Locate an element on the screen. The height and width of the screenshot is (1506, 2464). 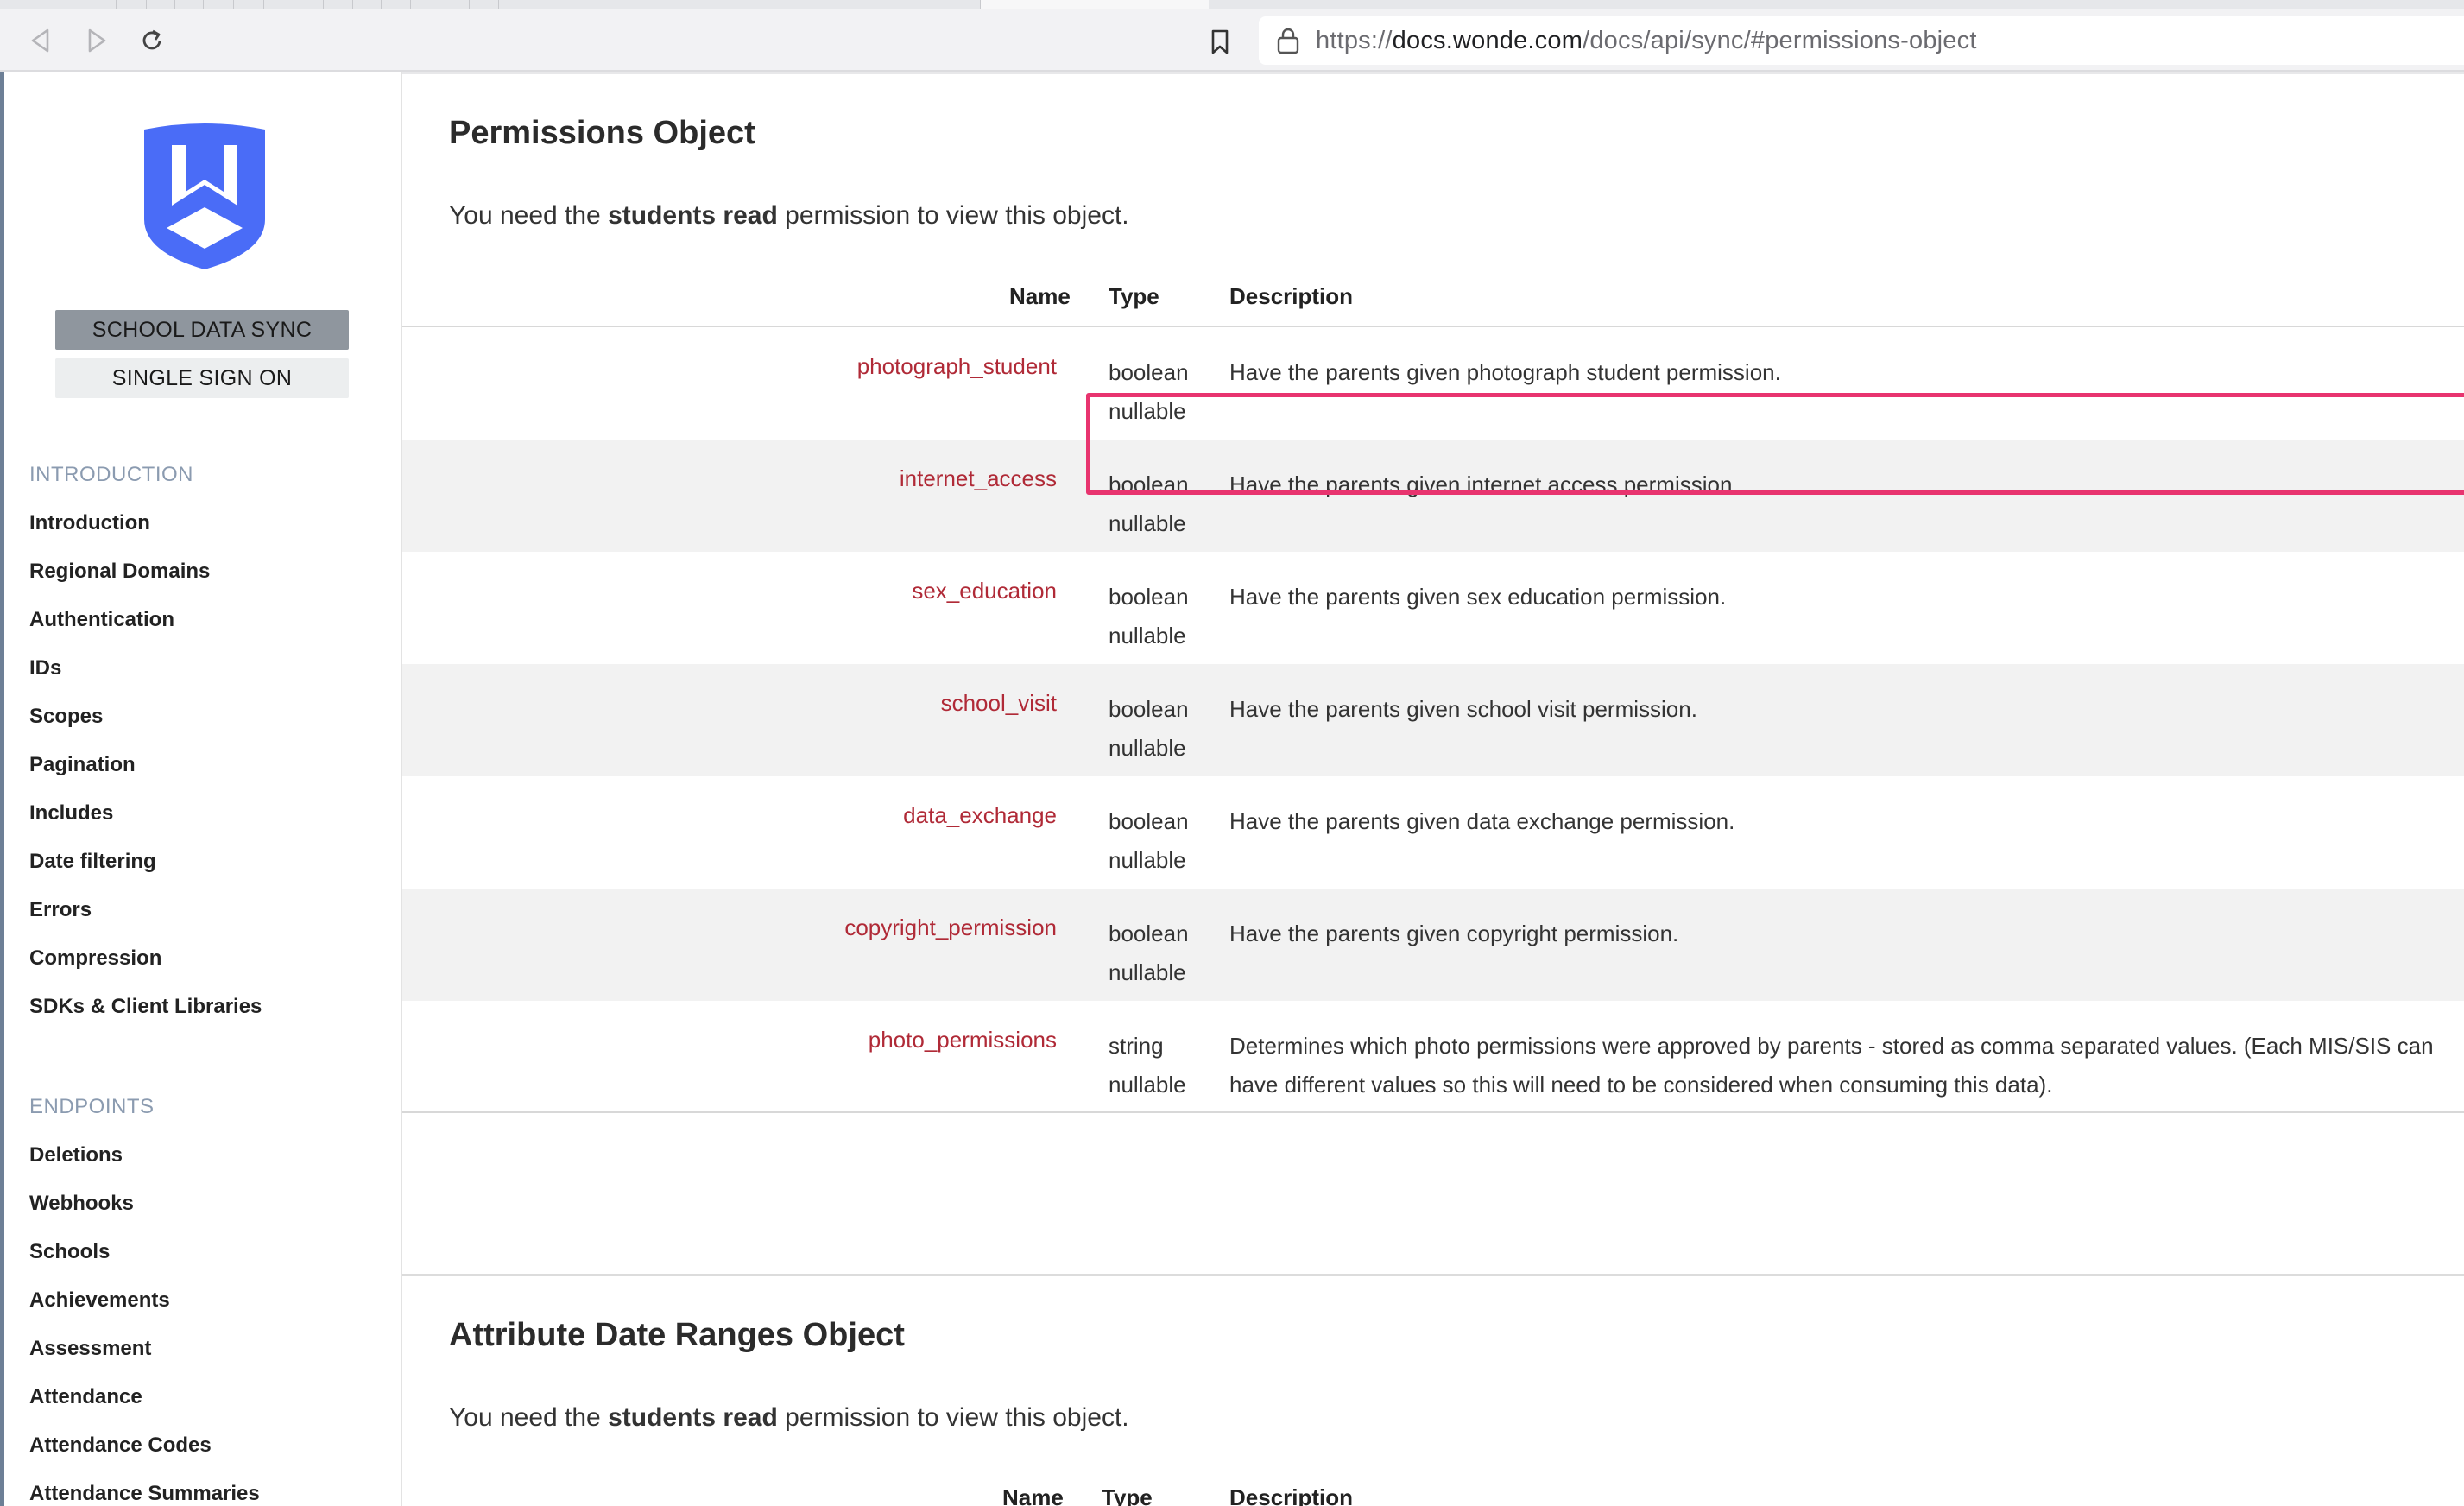
field-name: photograph_student is located at coordinates (956, 366).